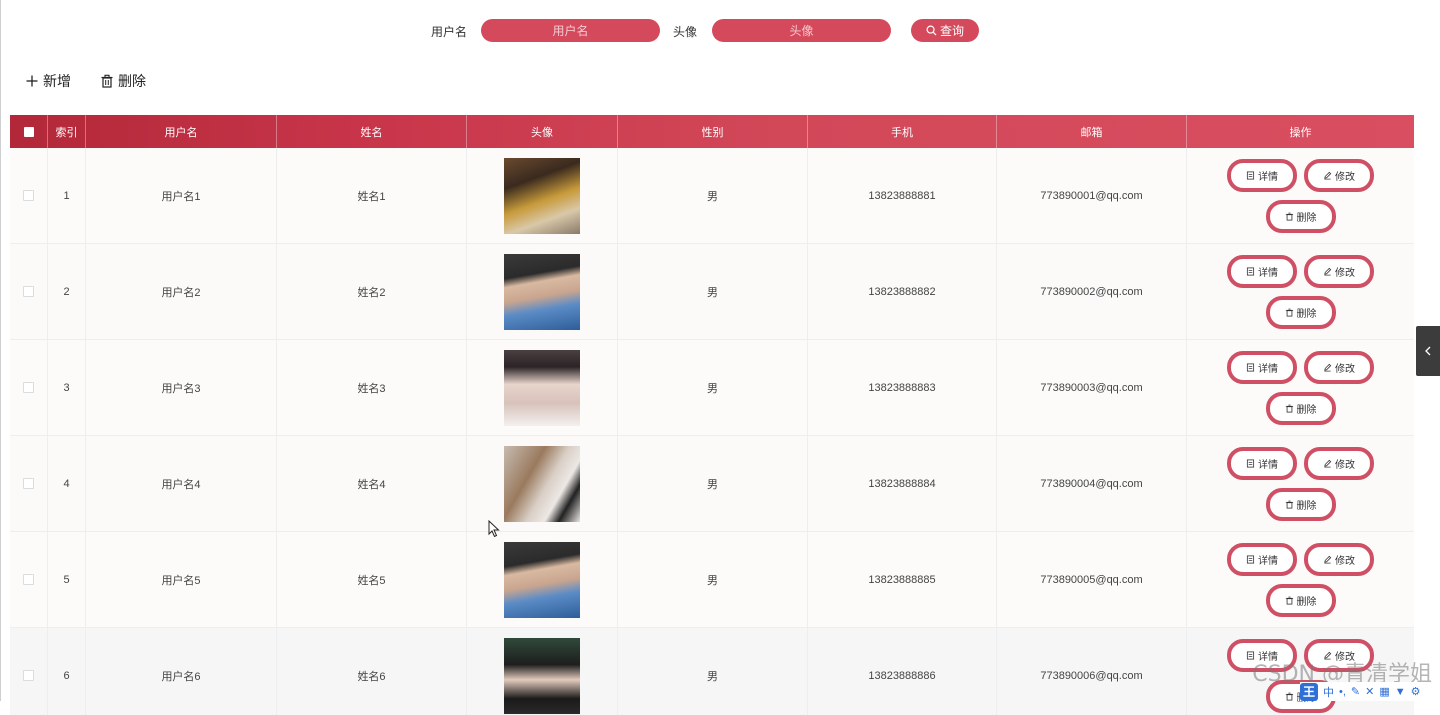  Describe the element at coordinates (1328, 692) in the screenshot. I see `ime-mode: 中` at that location.